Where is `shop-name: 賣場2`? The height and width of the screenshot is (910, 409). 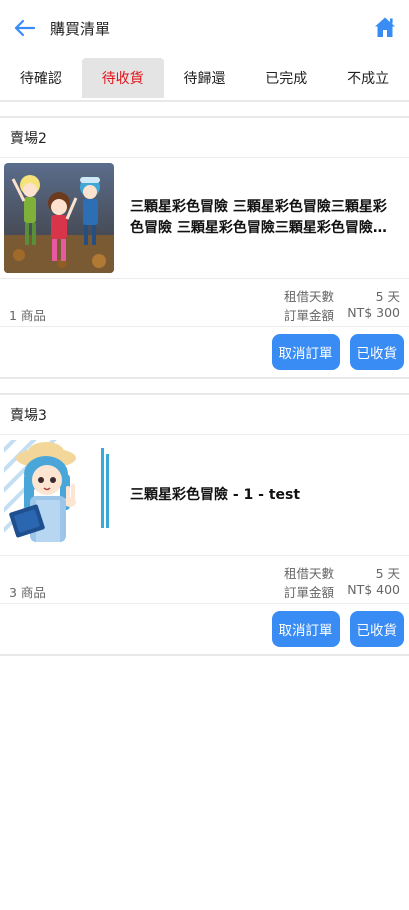 shop-name: 賣場2 is located at coordinates (204, 138).